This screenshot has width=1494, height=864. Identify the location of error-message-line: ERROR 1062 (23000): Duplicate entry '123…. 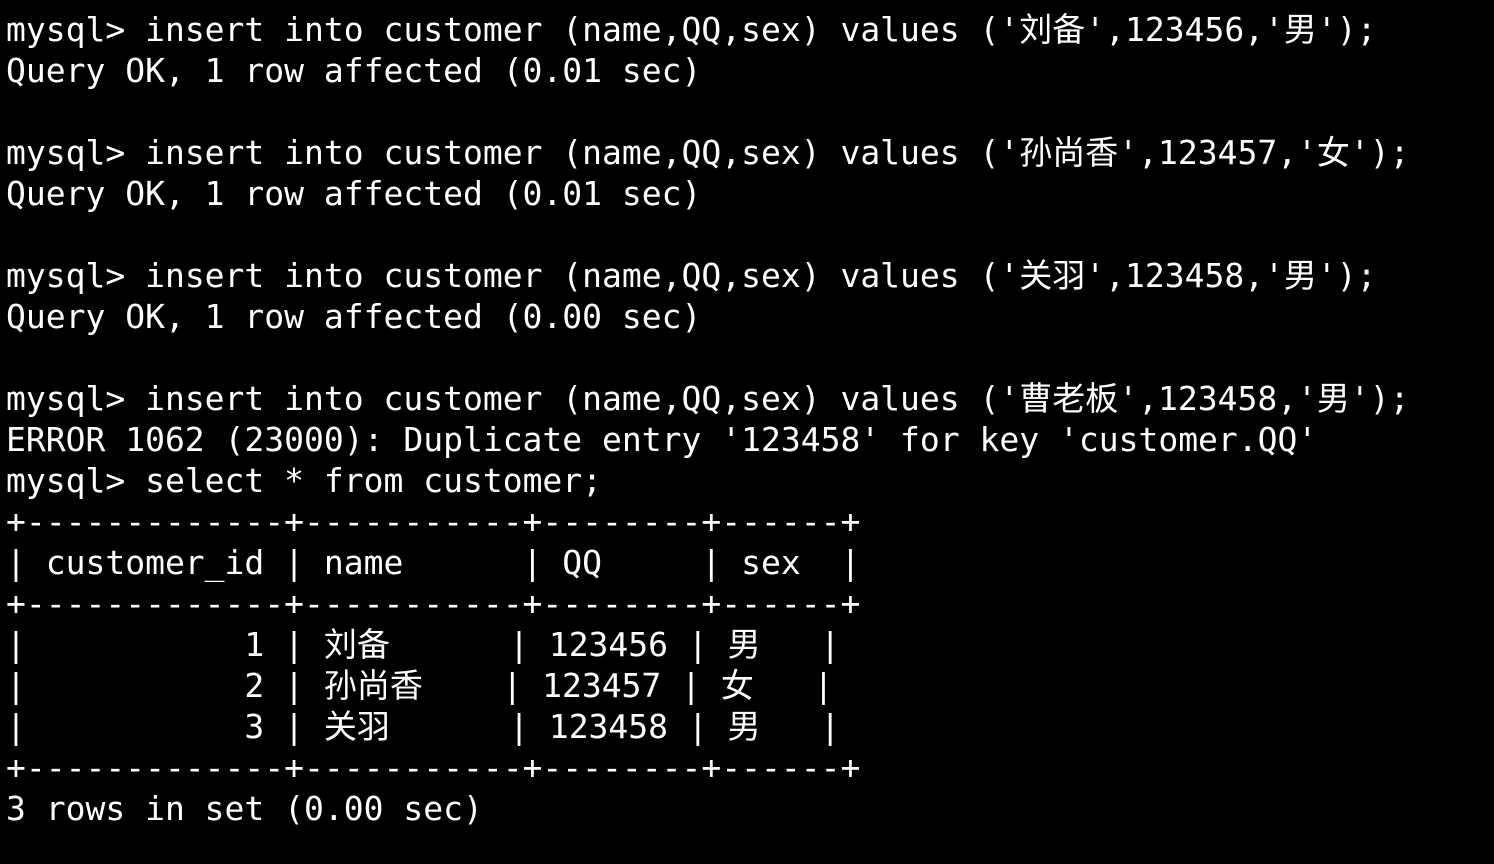
(662, 439).